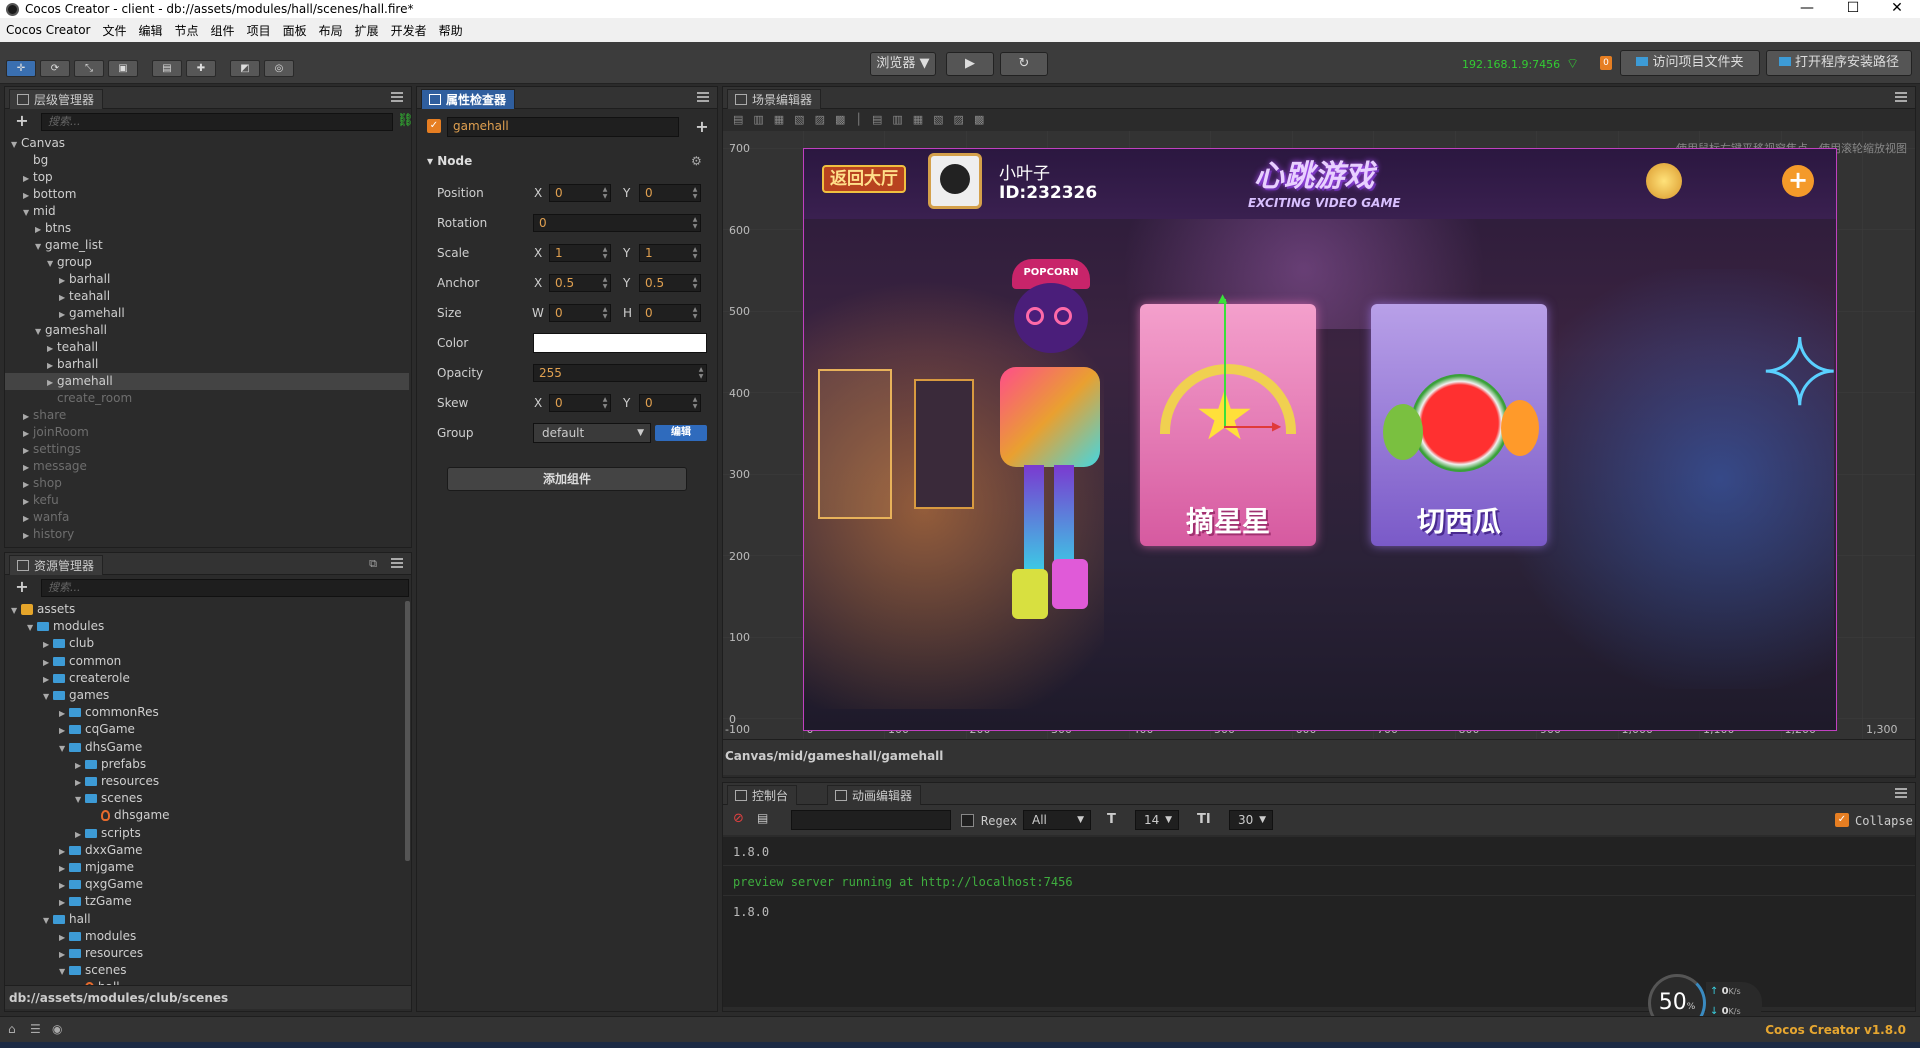 The height and width of the screenshot is (1048, 1920). Describe the element at coordinates (207, 432) in the screenshot. I see `hierarchy-node: ▶ joinRoom` at that location.